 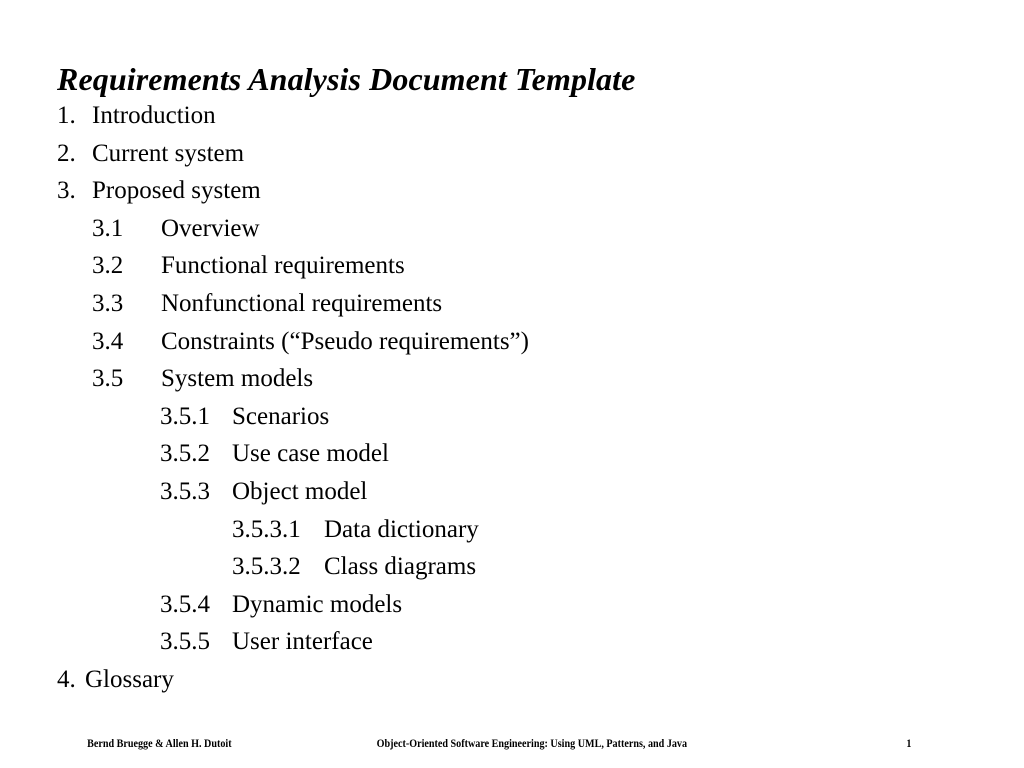 I want to click on outline-item-label: Glossary, so click(x=129, y=679).